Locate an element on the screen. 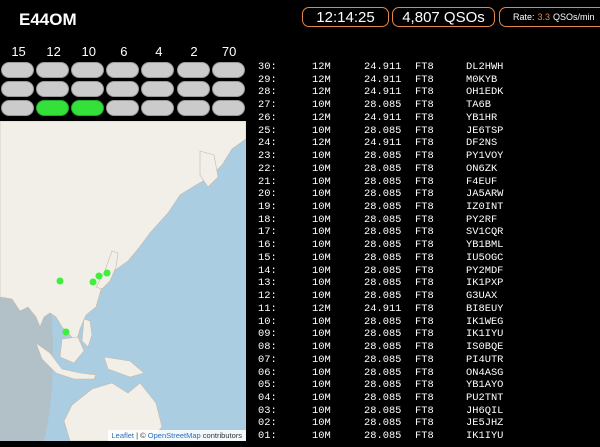 This screenshot has height=447, width=600. qso-number: 16: is located at coordinates (267, 245).